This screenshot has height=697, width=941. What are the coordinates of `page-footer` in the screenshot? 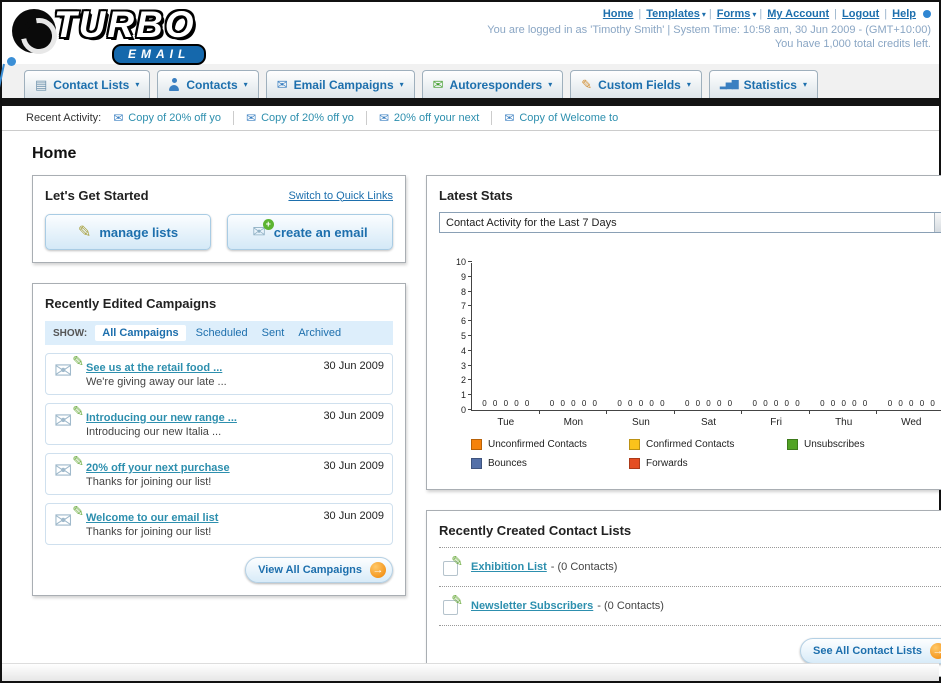 It's located at (470, 672).